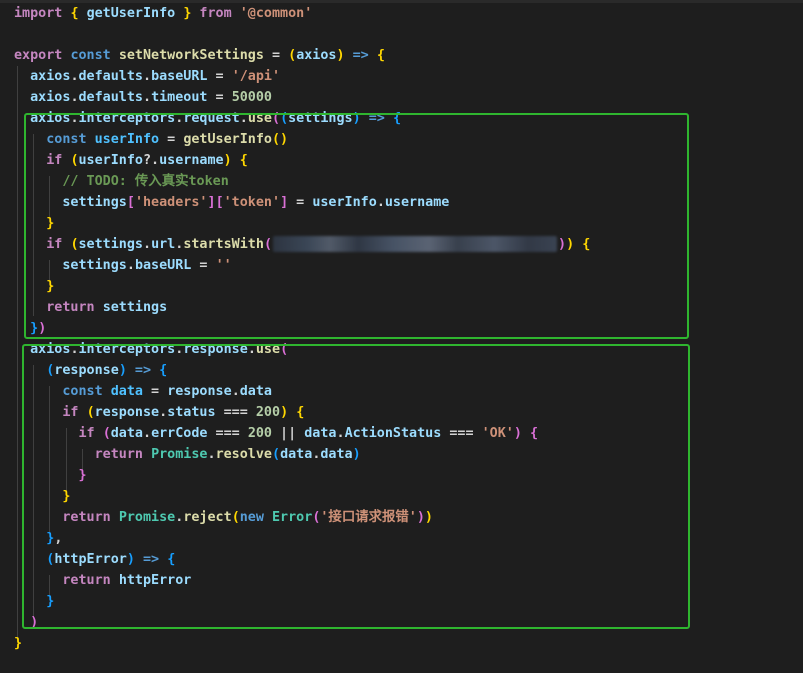  I want to click on code-line: settings.baseURL = '', so click(123, 265).